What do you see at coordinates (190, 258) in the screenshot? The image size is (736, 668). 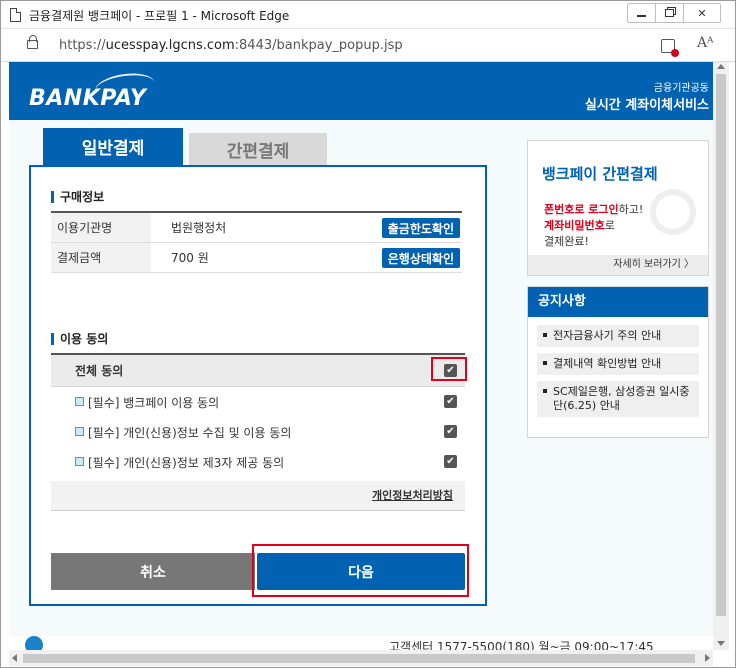 I see `amount-value: 700 원` at bounding box center [190, 258].